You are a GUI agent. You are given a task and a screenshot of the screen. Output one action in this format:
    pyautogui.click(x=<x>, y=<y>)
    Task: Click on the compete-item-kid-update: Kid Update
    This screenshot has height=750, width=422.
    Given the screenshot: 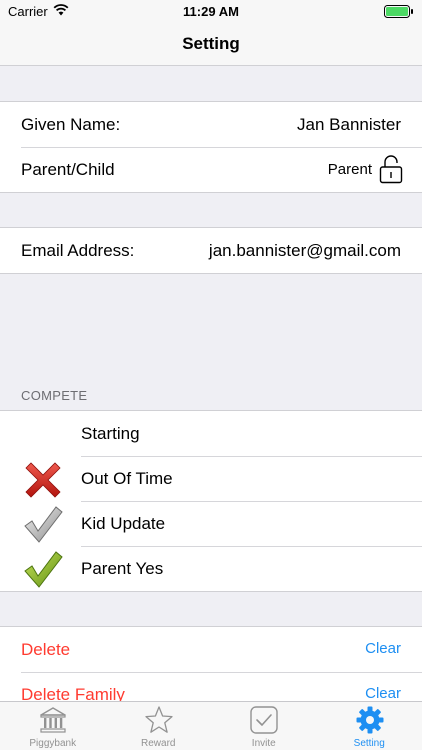 What is the action you would take?
    pyautogui.click(x=211, y=523)
    